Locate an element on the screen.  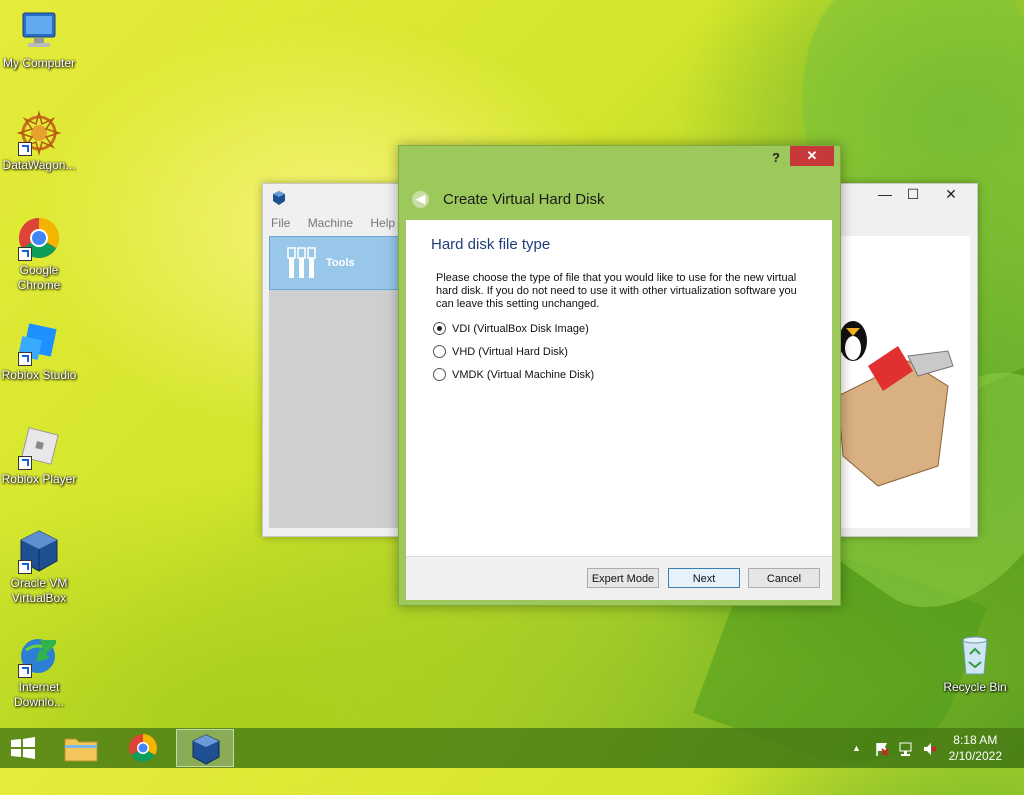
welcome-panel is located at coordinates (904, 382).